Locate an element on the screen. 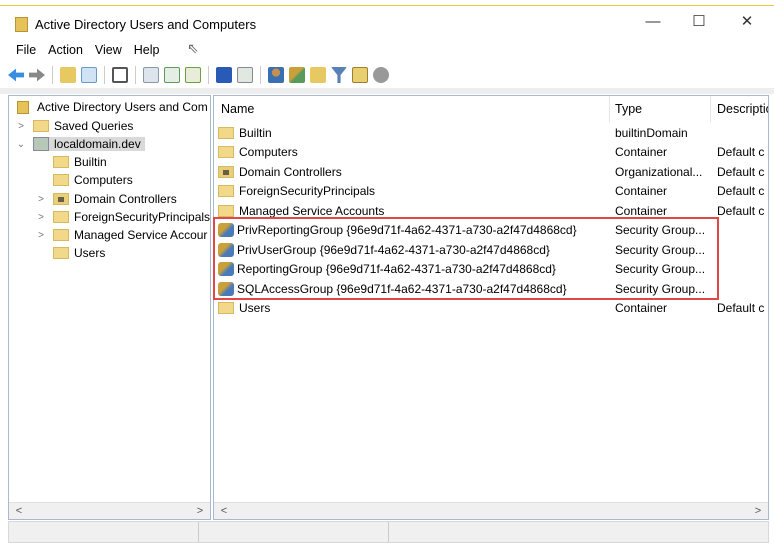 This screenshot has width=774, height=552. tree-item-localdomain: ⌄ localdomain.dev is located at coordinates (80, 144).